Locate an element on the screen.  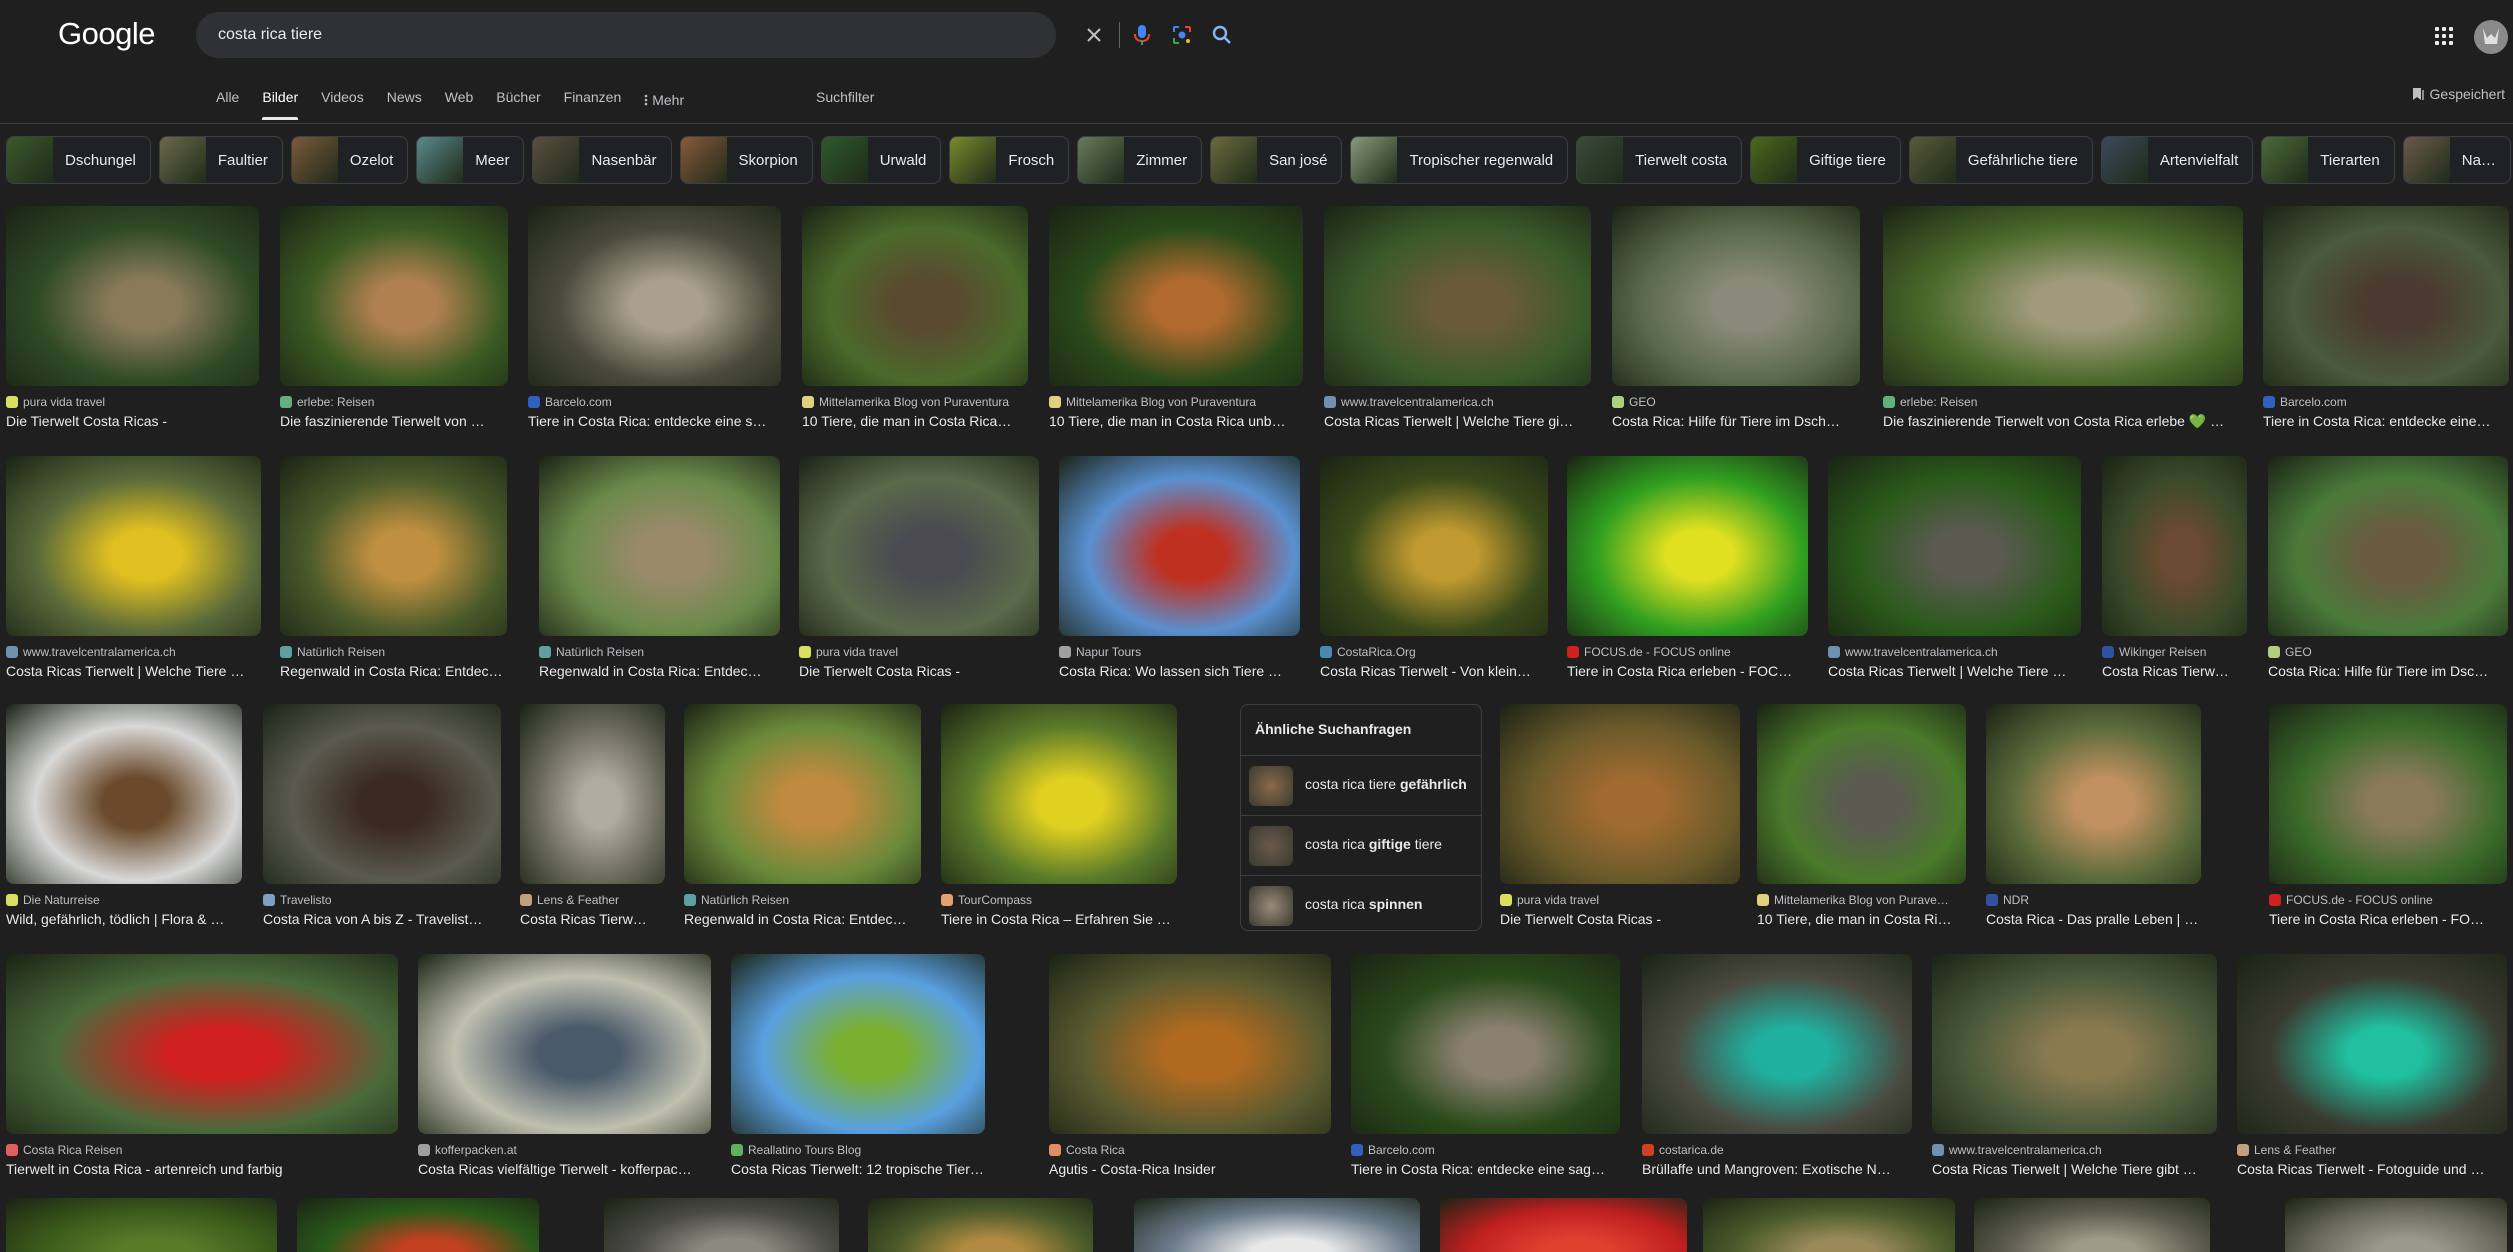
chip-gefährliche-tiere: Gefährliche tiere is located at coordinates (2000, 160).